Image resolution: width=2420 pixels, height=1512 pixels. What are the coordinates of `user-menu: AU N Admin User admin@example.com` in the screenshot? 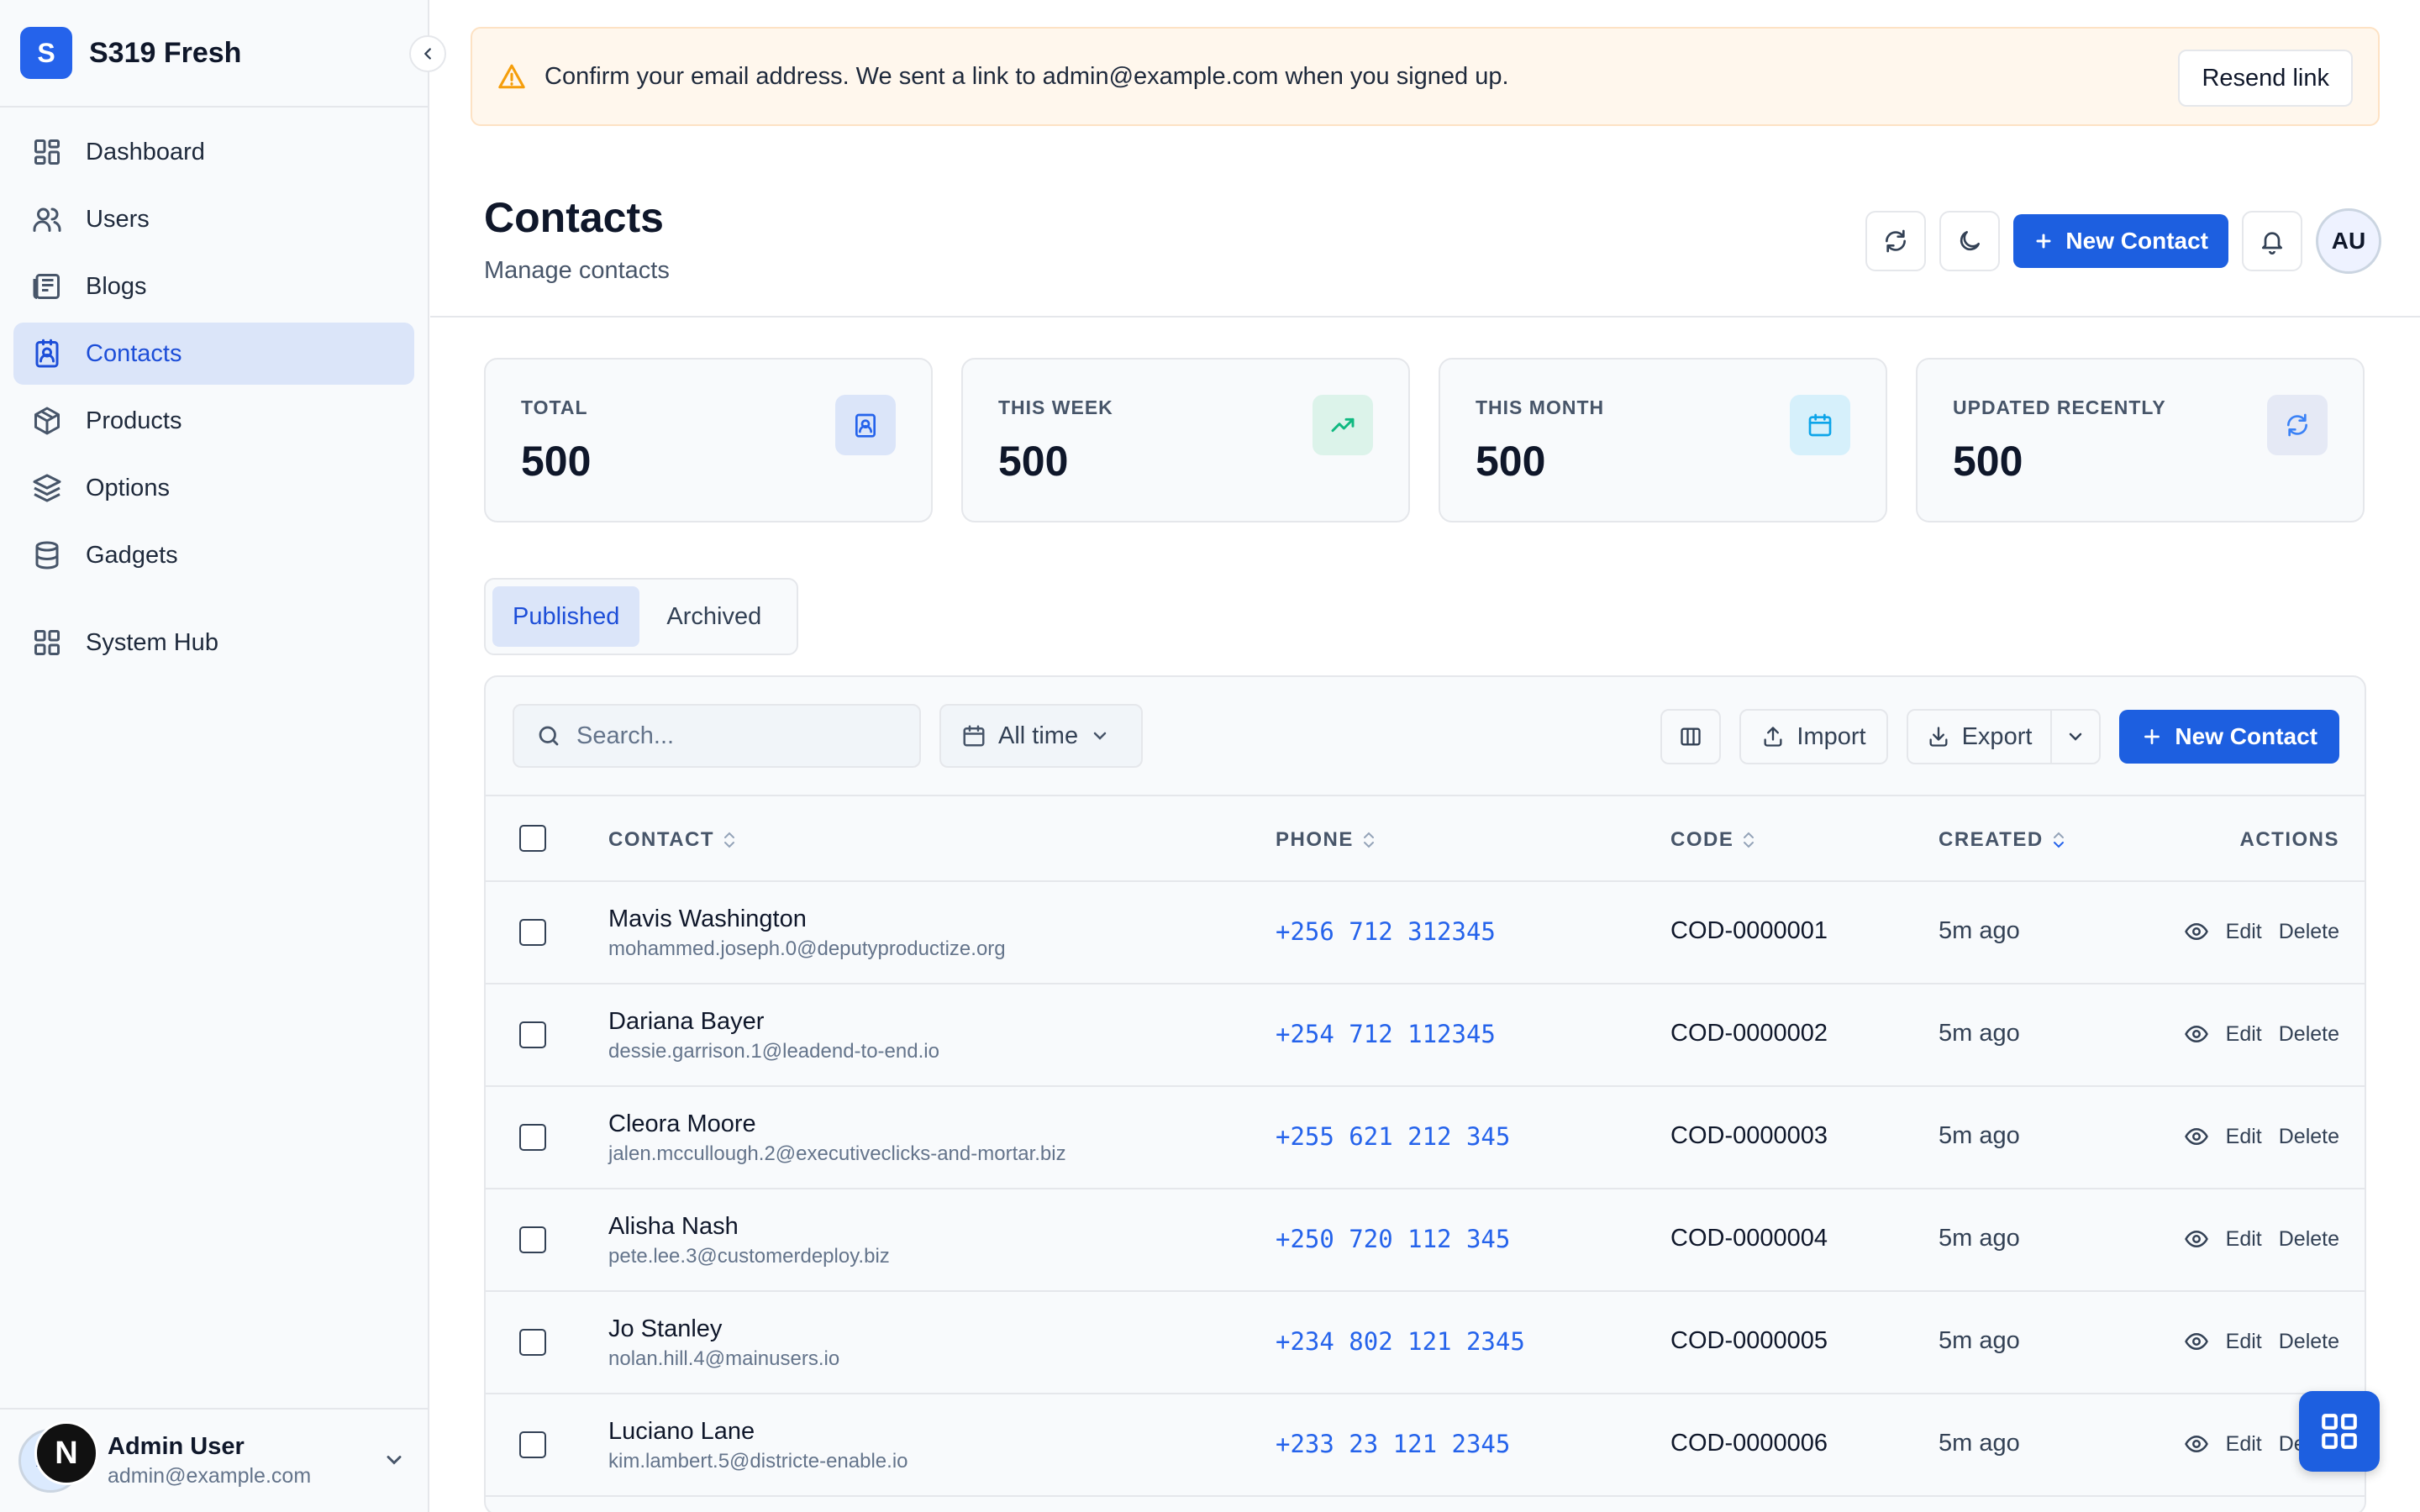 It's located at (214, 1460).